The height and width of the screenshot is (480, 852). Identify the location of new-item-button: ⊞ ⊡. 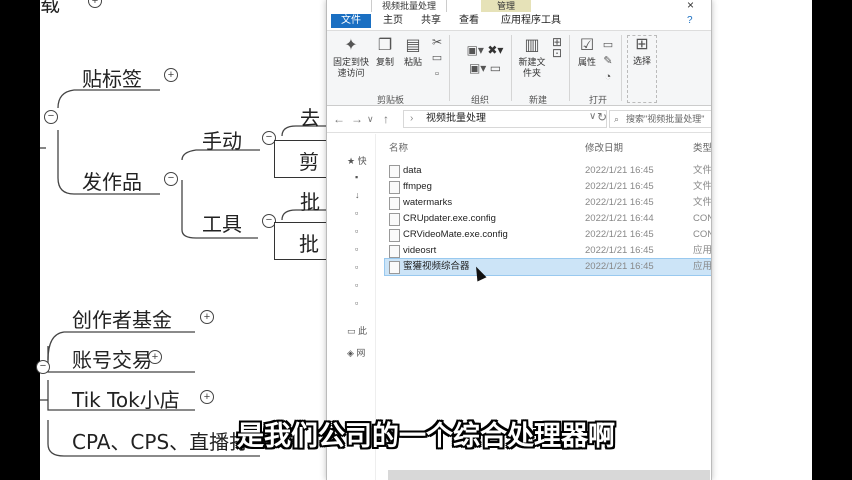
(557, 48).